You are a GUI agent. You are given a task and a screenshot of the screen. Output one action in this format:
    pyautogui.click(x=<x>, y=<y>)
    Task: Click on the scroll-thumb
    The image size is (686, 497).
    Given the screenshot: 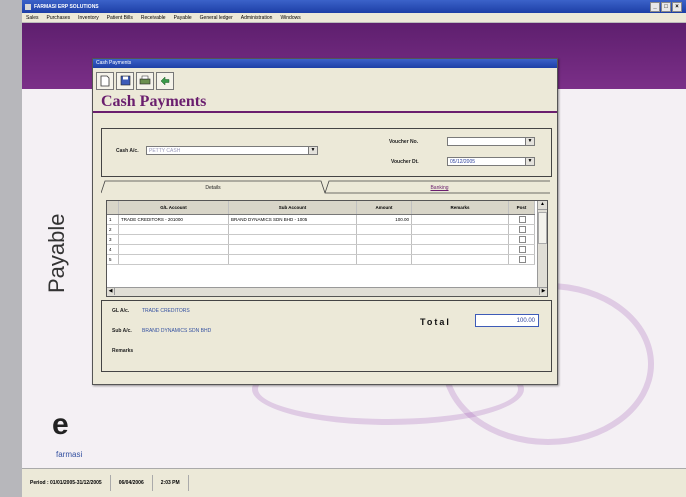 What is the action you would take?
    pyautogui.click(x=542, y=228)
    